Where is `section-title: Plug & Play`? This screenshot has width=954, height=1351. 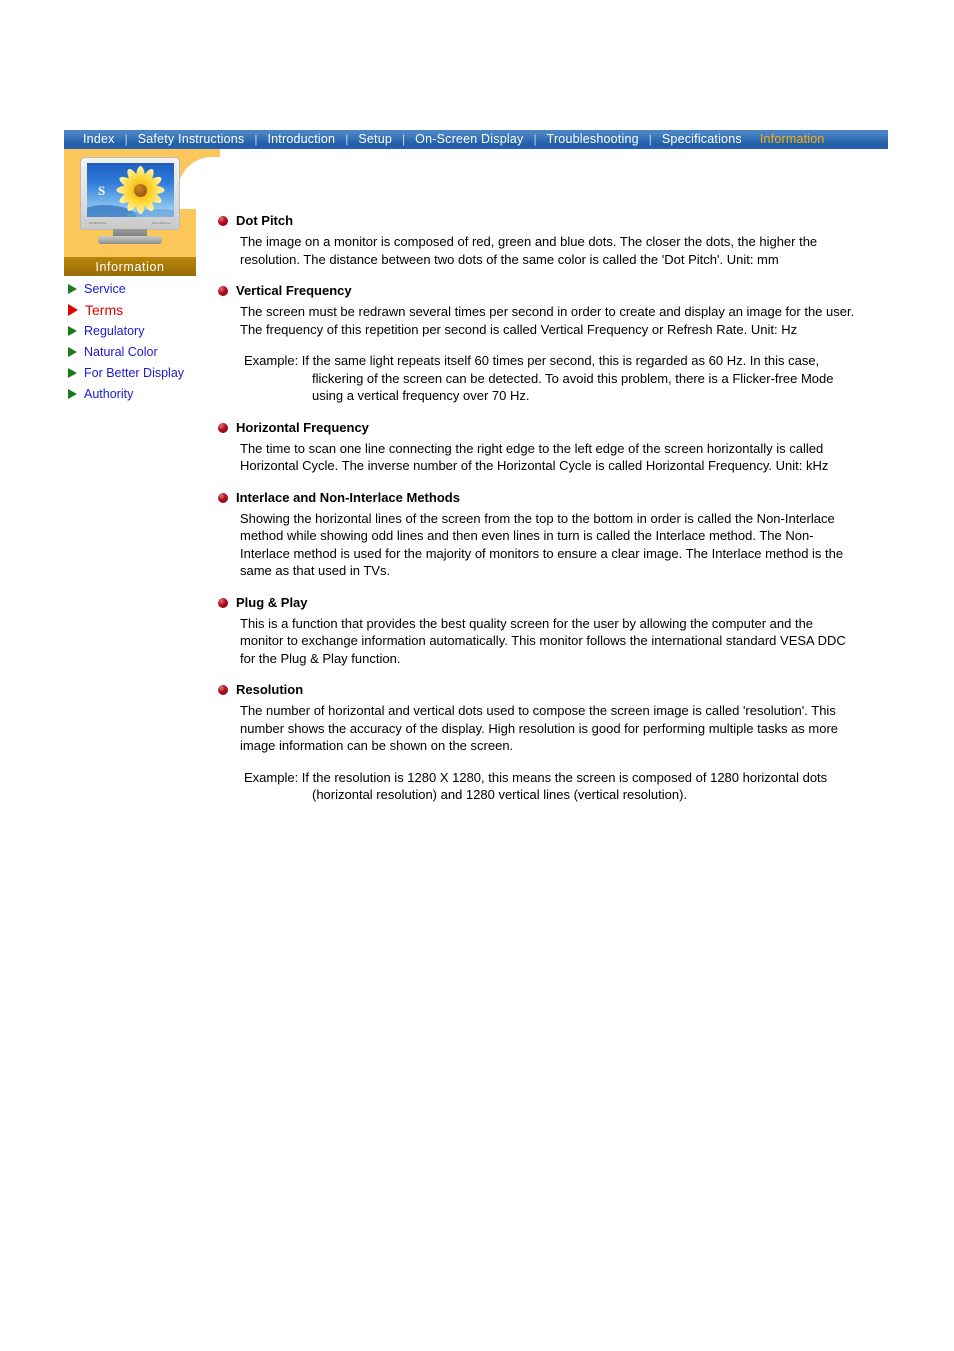 section-title: Plug & Play is located at coordinates (272, 602).